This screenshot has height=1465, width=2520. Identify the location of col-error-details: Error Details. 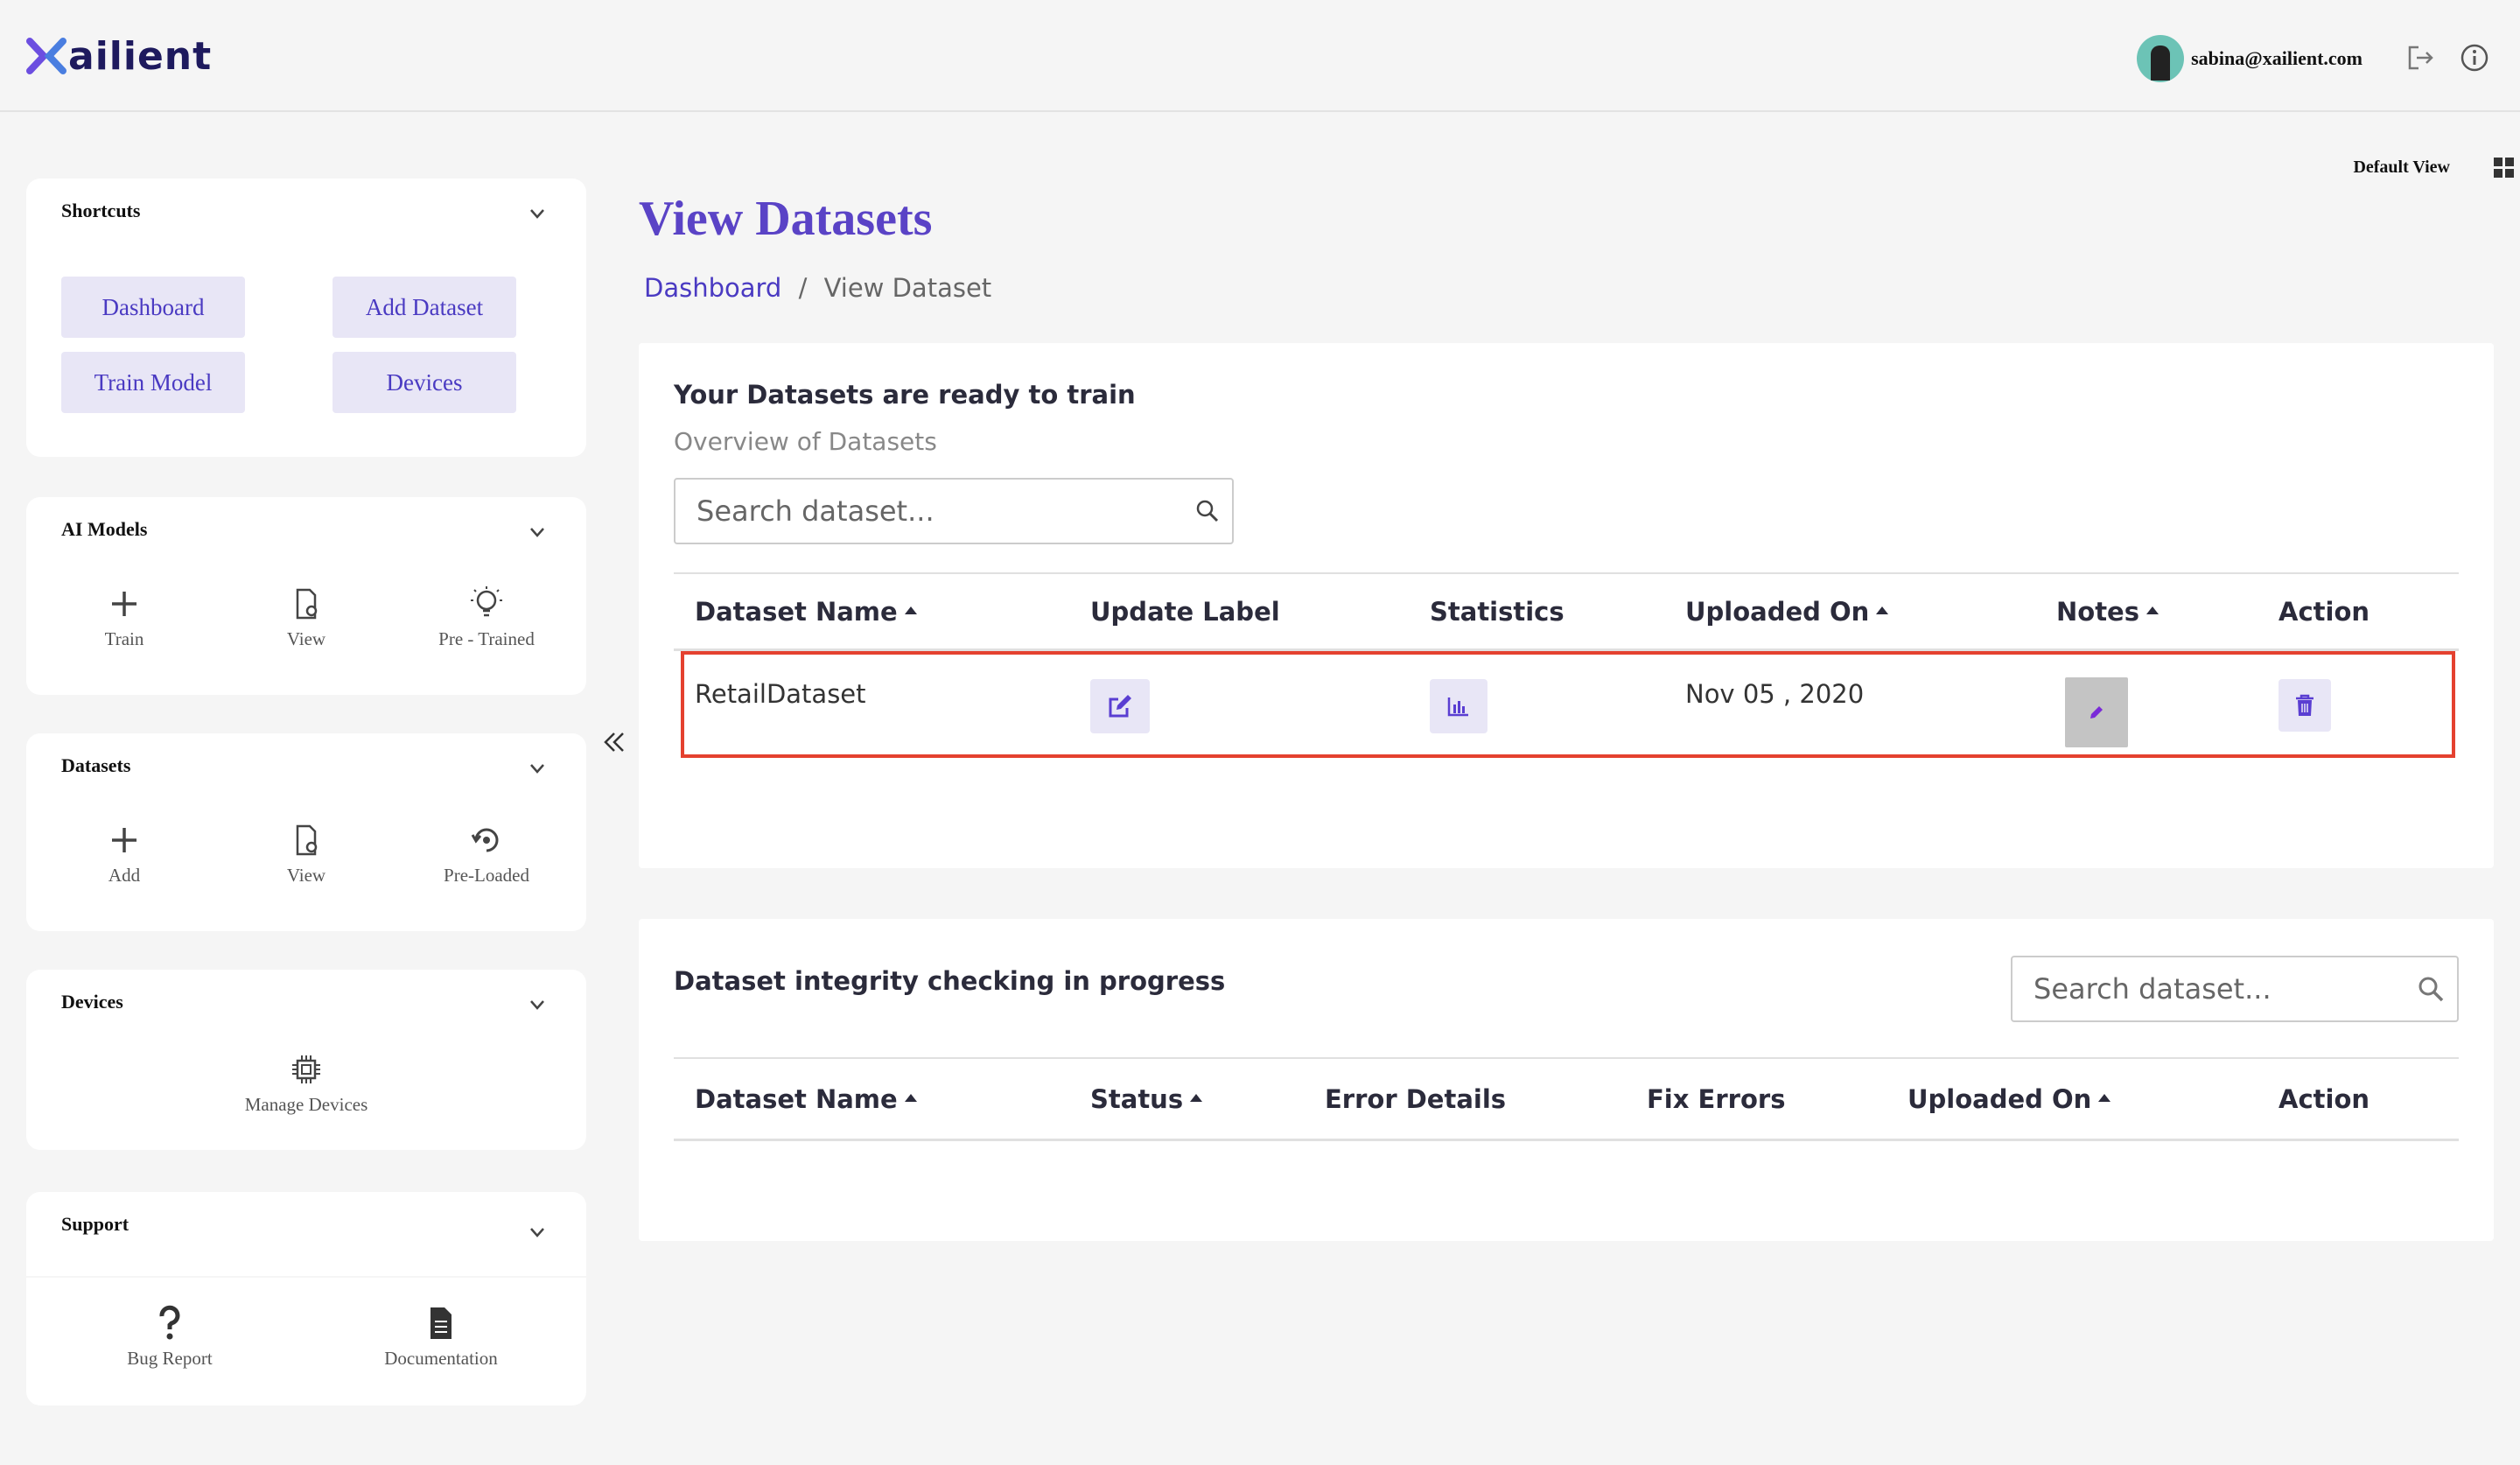
(1416, 1098).